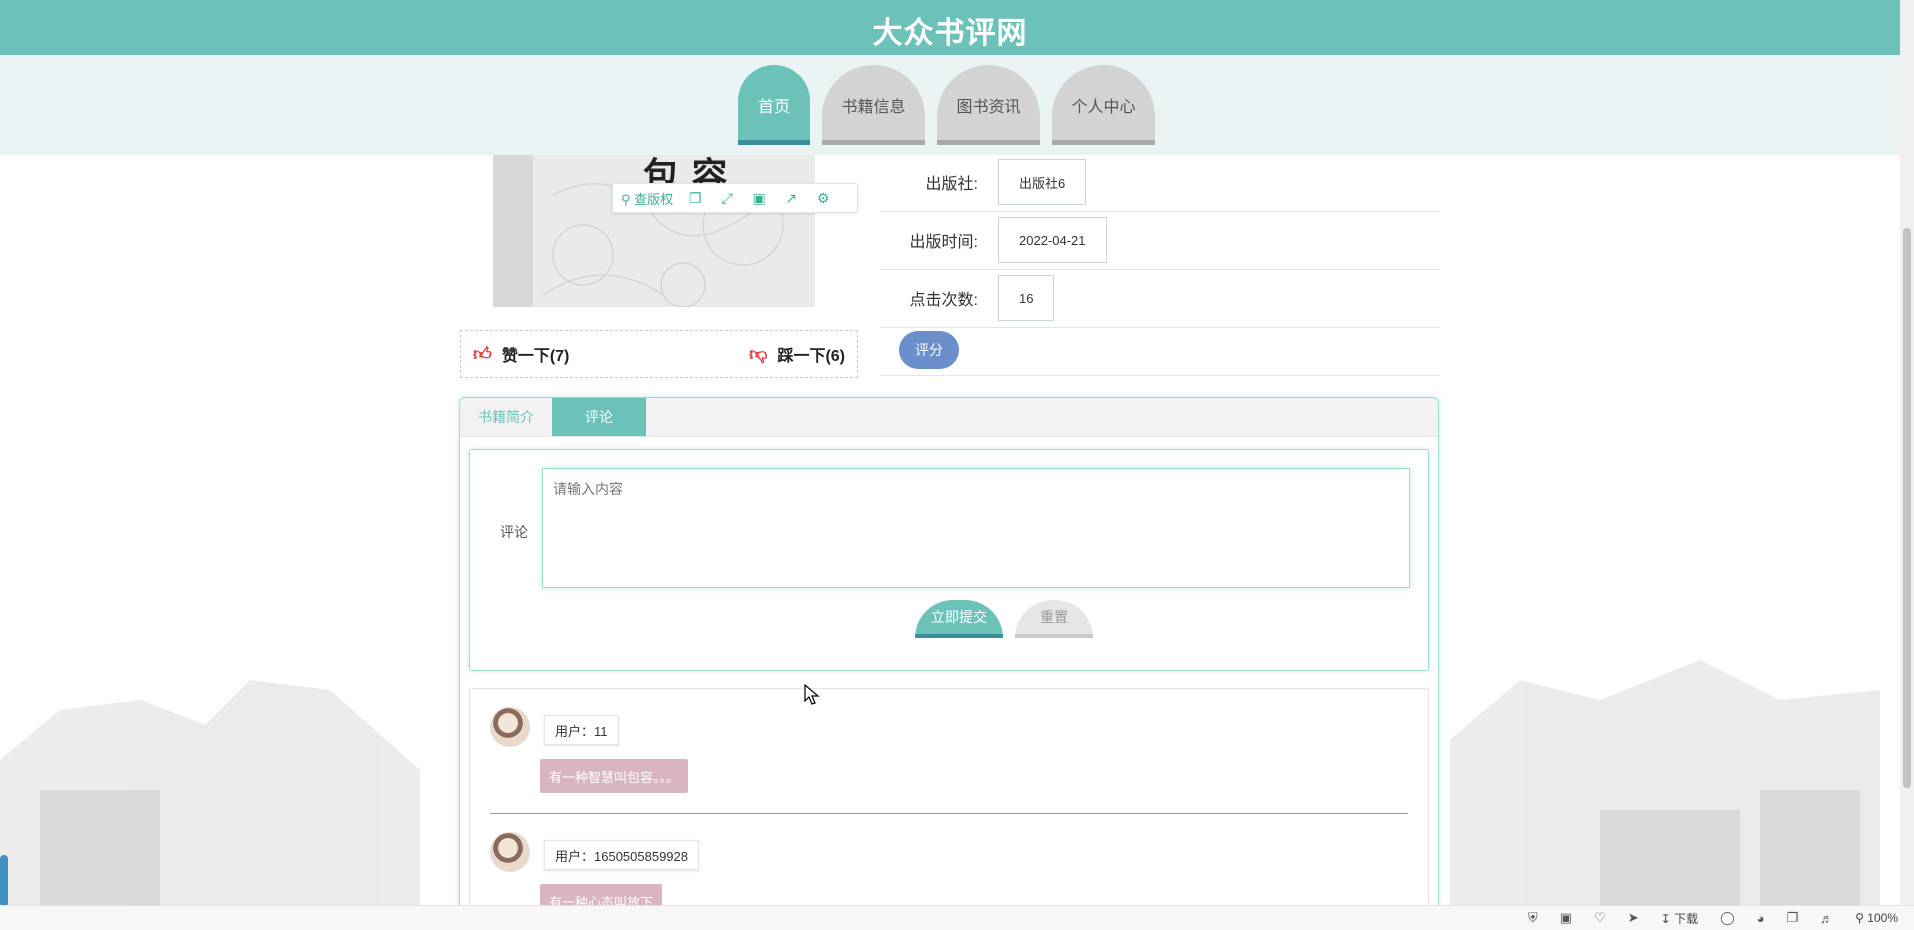 This screenshot has width=1914, height=930. I want to click on reset-button: 重置, so click(1054, 619).